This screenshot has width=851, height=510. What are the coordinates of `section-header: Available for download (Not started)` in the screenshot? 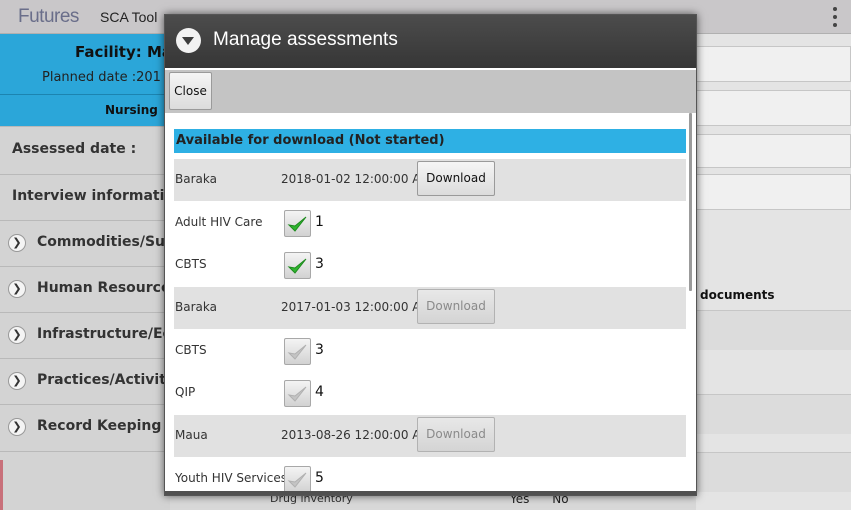 It's located at (430, 141).